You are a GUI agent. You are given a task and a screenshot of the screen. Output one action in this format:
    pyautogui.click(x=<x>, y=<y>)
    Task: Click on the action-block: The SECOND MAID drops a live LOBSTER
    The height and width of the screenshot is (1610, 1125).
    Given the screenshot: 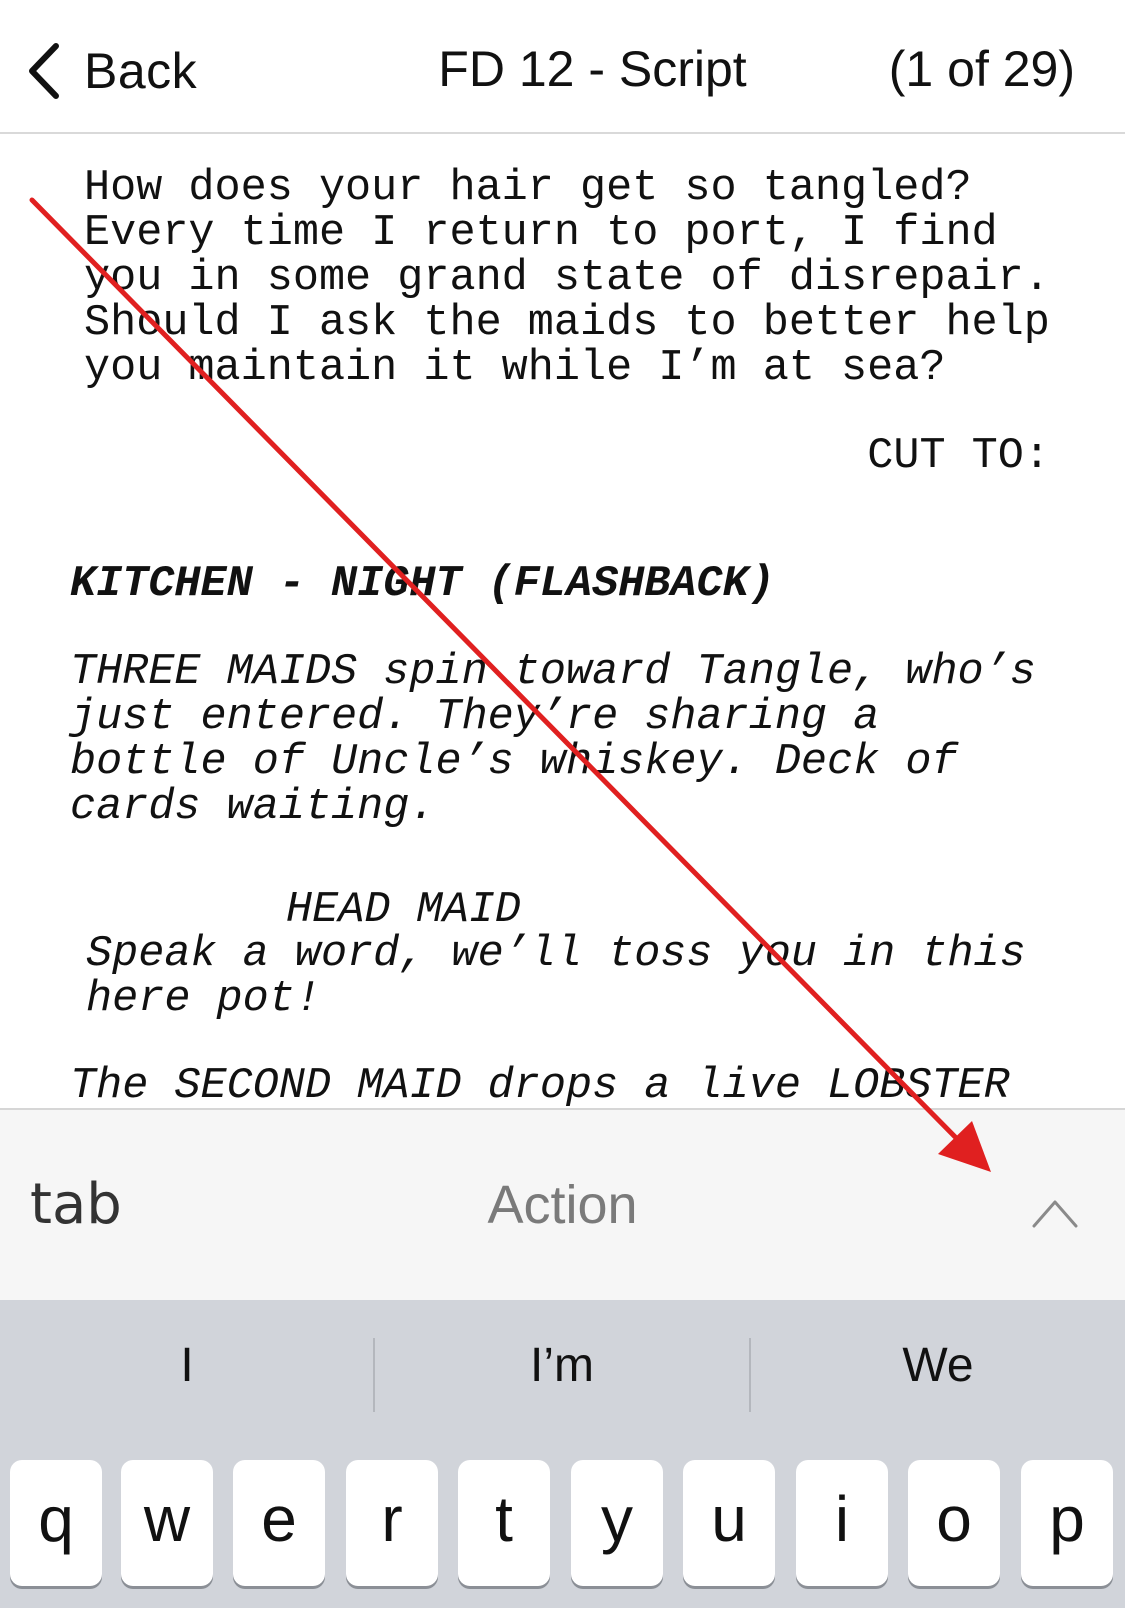 What is the action you would take?
    pyautogui.click(x=540, y=1086)
    